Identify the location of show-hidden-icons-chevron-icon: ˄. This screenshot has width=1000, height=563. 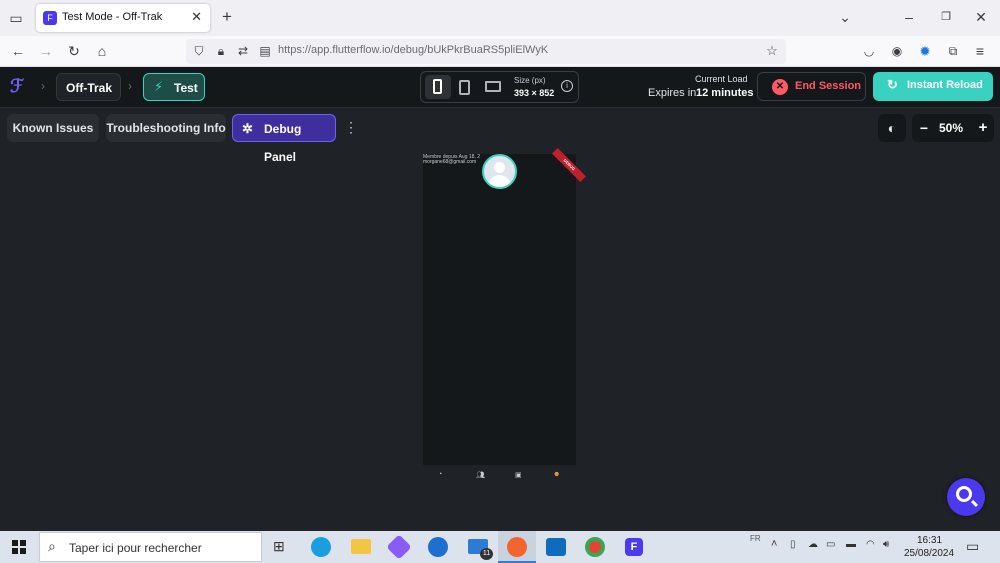
(774, 544).